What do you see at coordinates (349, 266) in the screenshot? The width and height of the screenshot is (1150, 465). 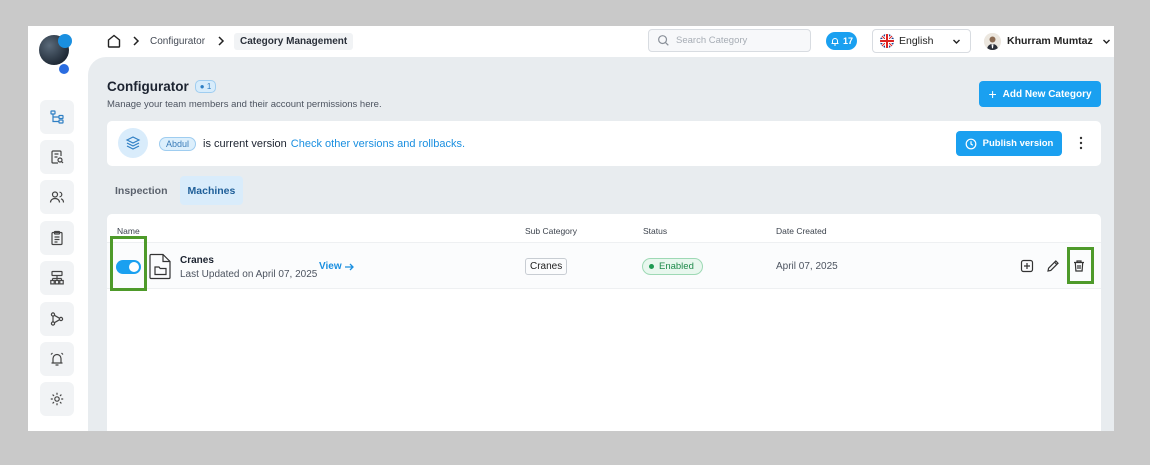 I see `arrow-right-icon` at bounding box center [349, 266].